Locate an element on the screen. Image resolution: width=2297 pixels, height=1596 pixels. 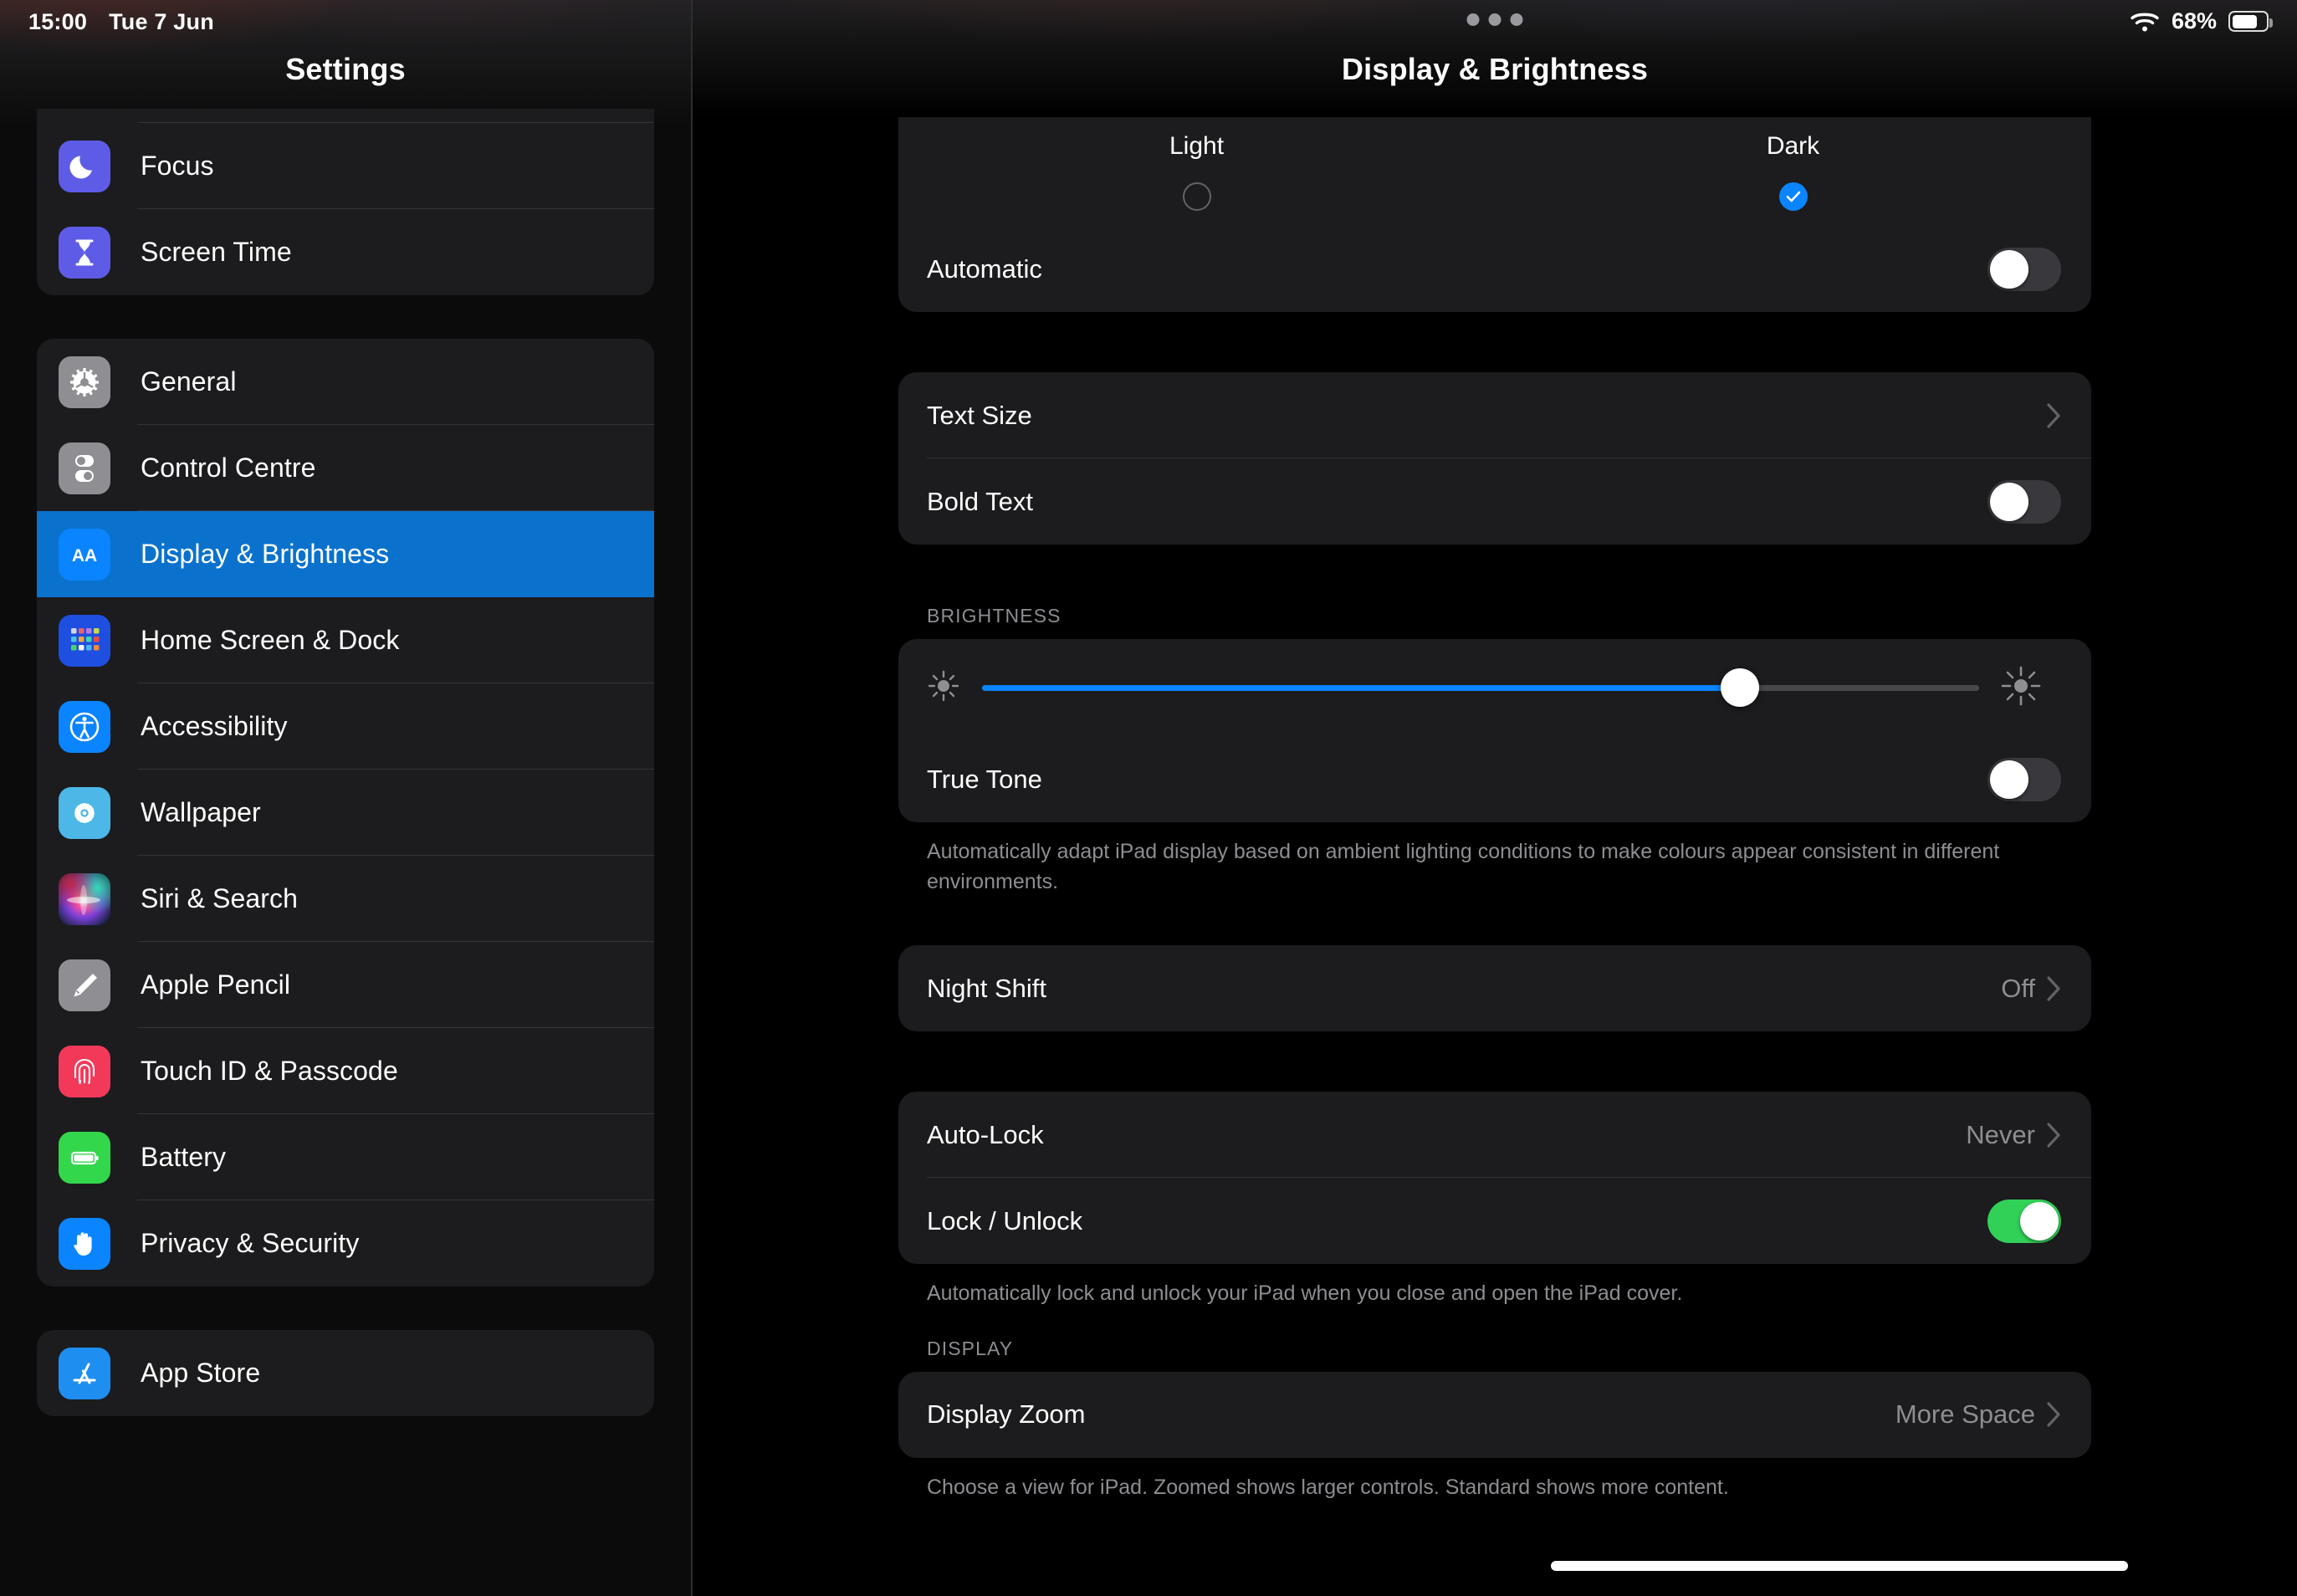
sidebar-item-screen-time: Screen Time is located at coordinates (345, 252).